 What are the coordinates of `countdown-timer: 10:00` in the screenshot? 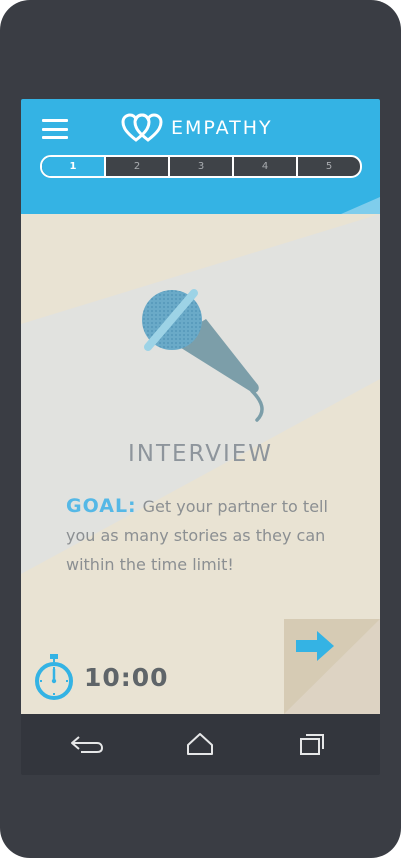 It's located at (101, 677).